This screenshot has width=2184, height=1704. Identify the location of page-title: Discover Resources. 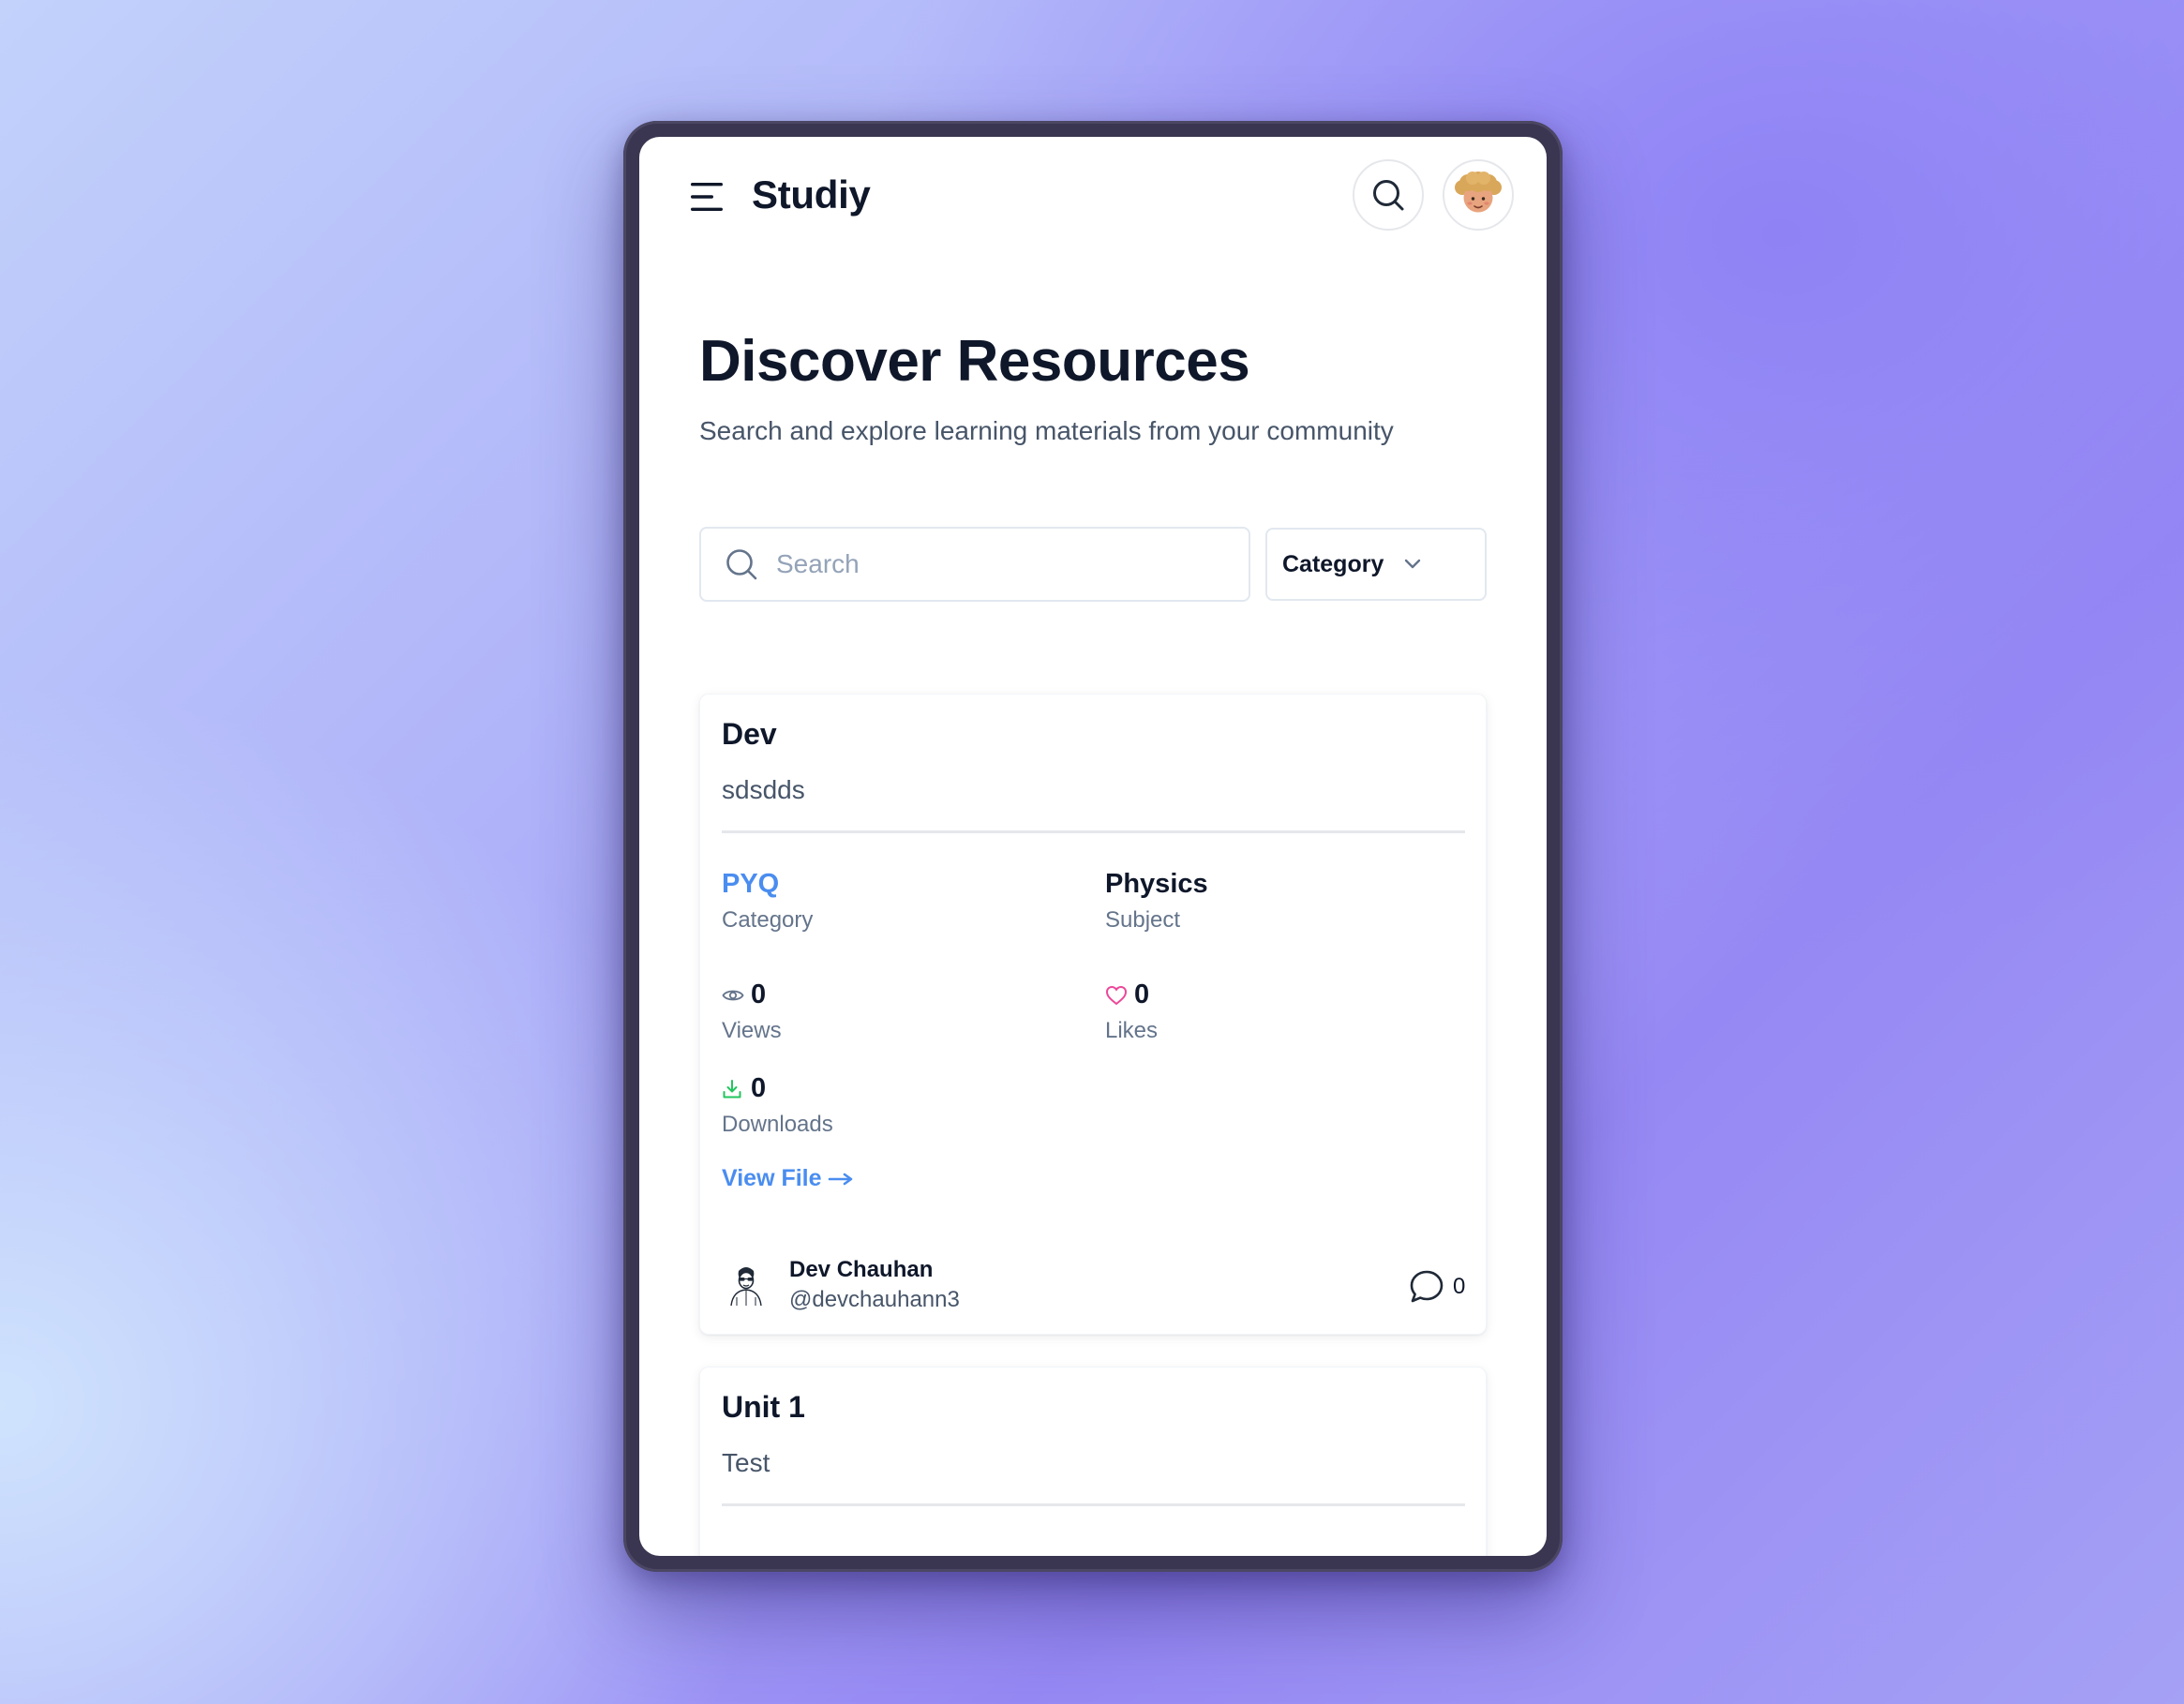
(974, 361).